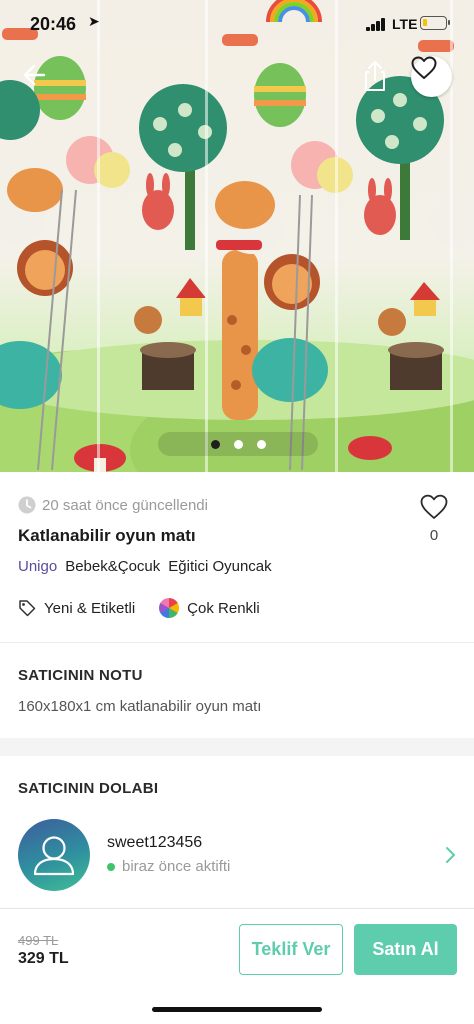 This screenshot has height=1024, width=474. Describe the element at coordinates (219, 566) in the screenshot. I see `subcategory-link: Eğitici Oyuncak` at that location.